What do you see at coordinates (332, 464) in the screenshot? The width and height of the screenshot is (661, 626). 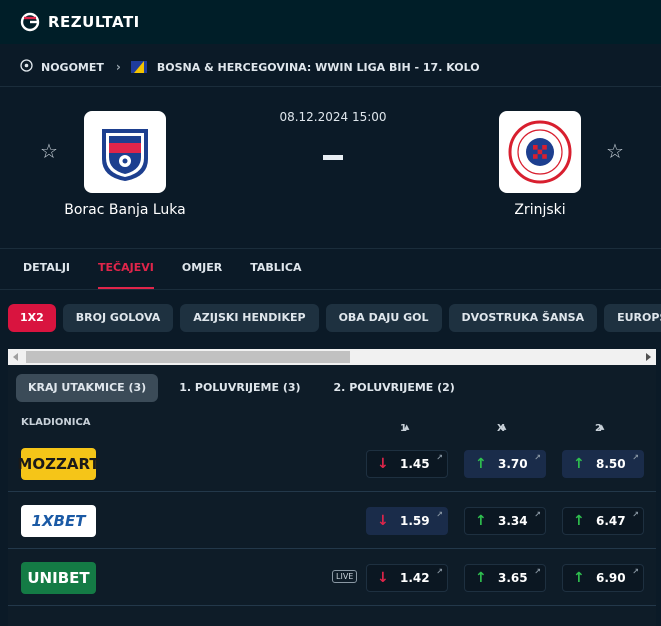 I see `table-row: MOZZART ↓ 1.45 ↗ ↑ 3.70 ↗ ↑ 8.50 ↗` at bounding box center [332, 464].